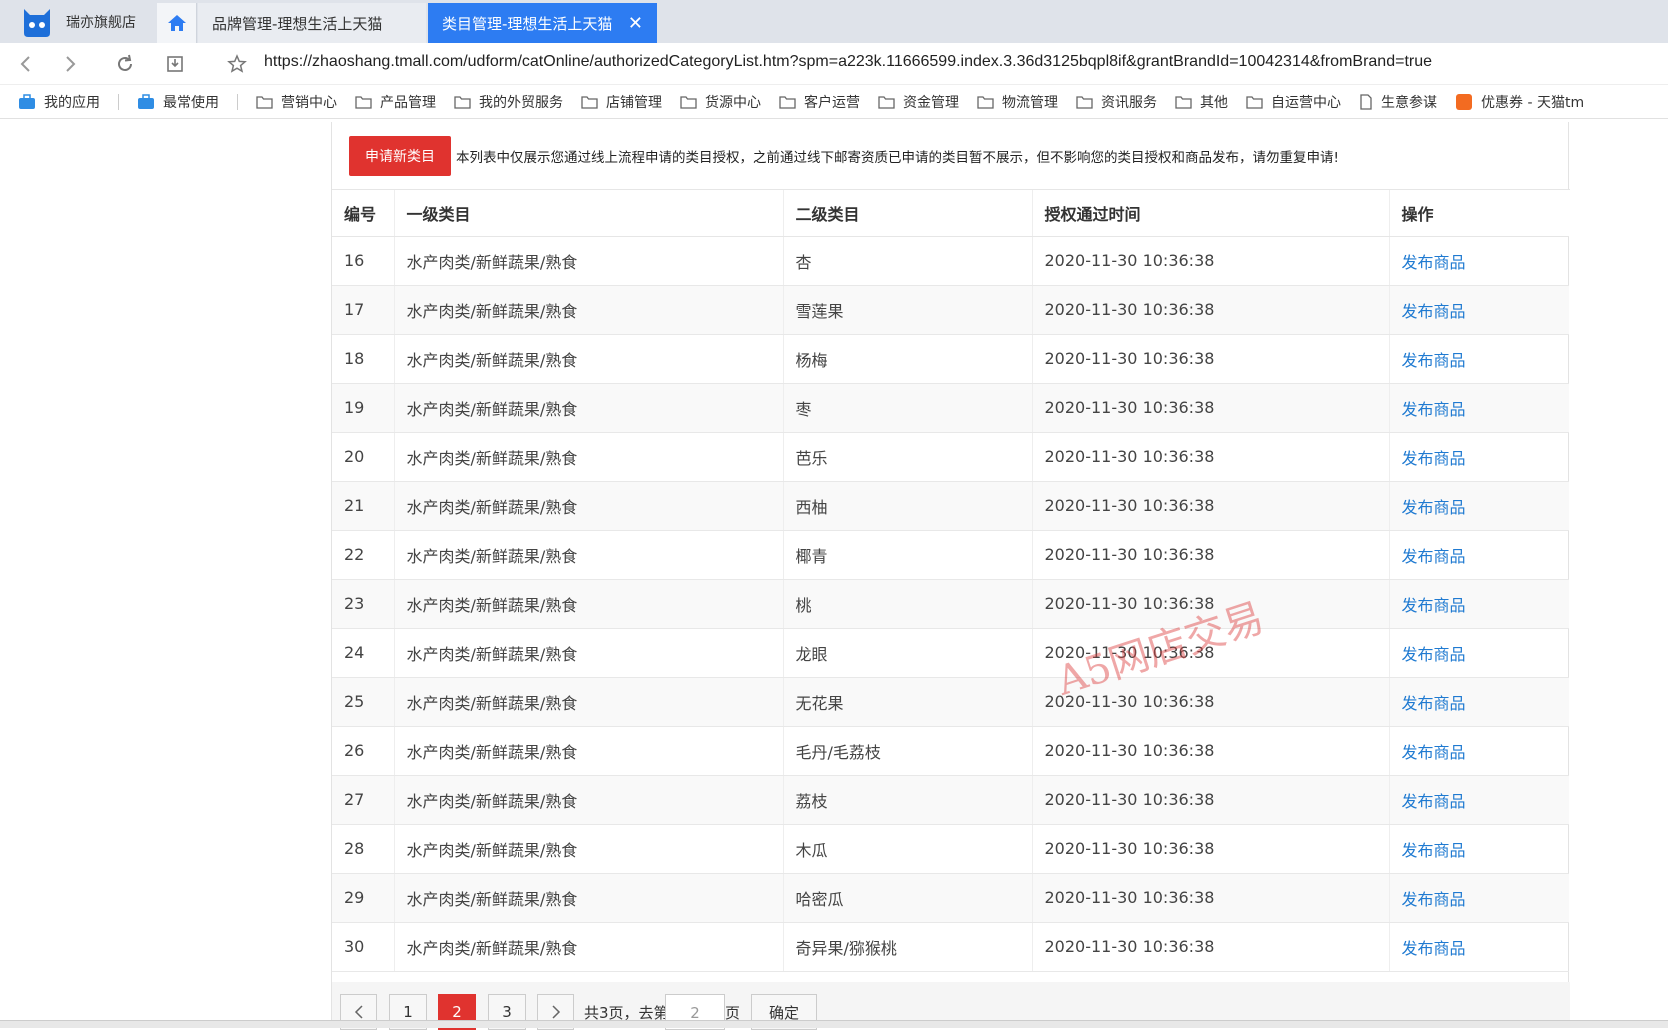 This screenshot has width=1668, height=1031. What do you see at coordinates (363, 947) in the screenshot?
I see `cell-id: 30` at bounding box center [363, 947].